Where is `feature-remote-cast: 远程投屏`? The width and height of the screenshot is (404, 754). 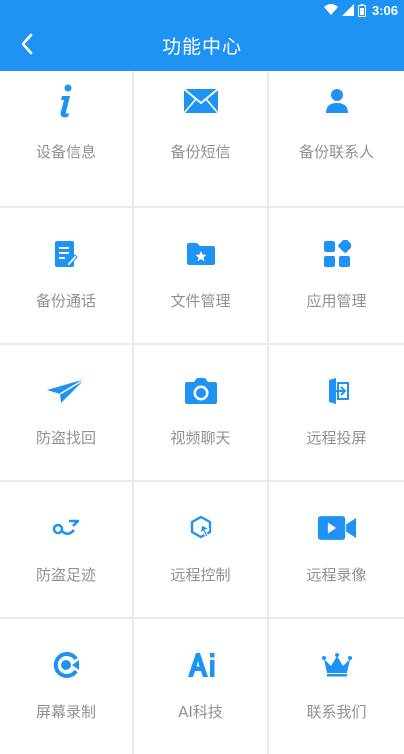 feature-remote-cast: 远程投屏 is located at coordinates (336, 412).